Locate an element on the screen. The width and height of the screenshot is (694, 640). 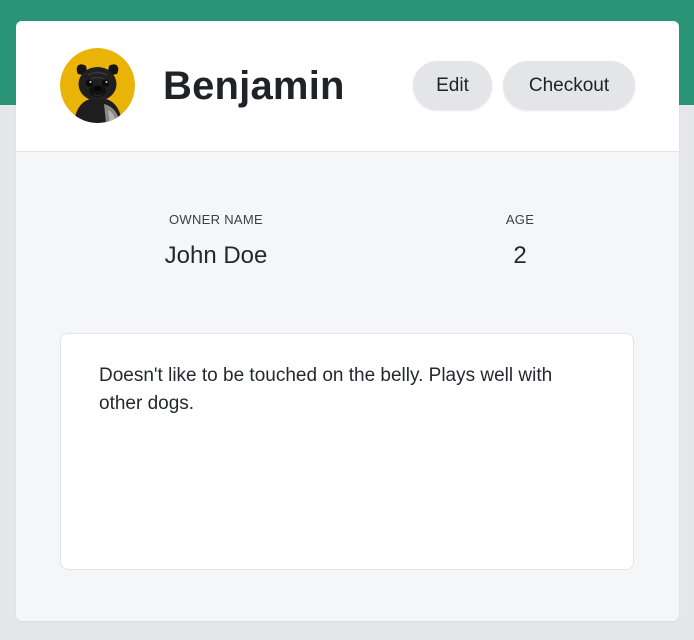
pet-avatar is located at coordinates (97, 85).